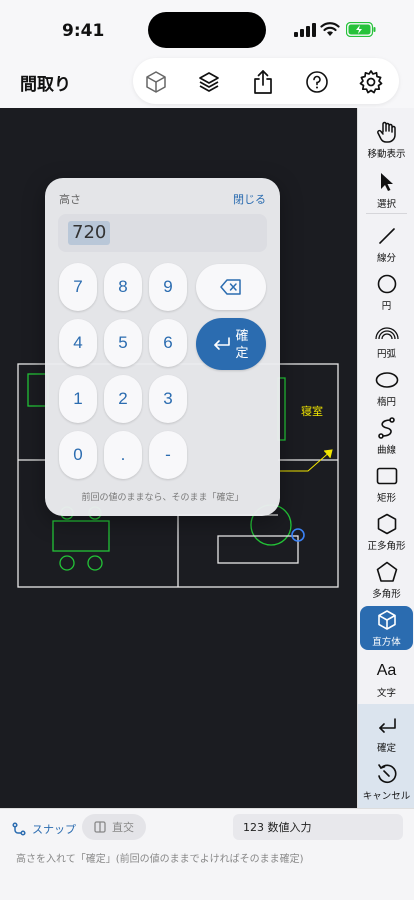 The width and height of the screenshot is (414, 900). Describe the element at coordinates (123, 343) in the screenshot. I see `key-5: 5` at that location.